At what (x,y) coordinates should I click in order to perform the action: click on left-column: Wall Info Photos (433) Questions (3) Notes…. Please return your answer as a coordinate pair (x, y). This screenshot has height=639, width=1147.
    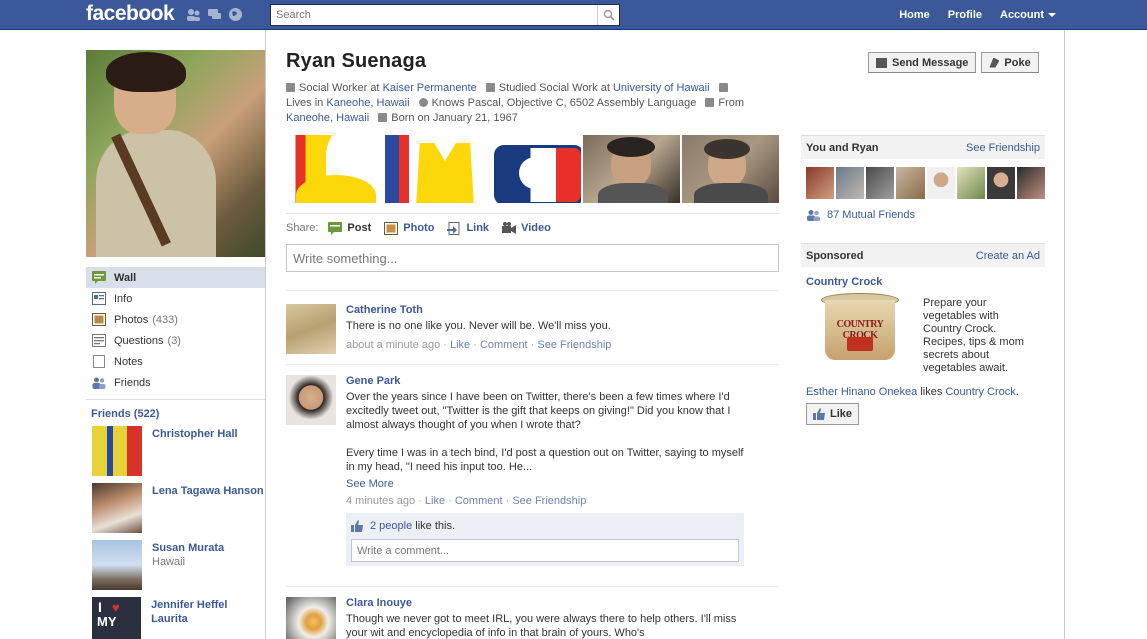
    Looking at the image, I should click on (175, 344).